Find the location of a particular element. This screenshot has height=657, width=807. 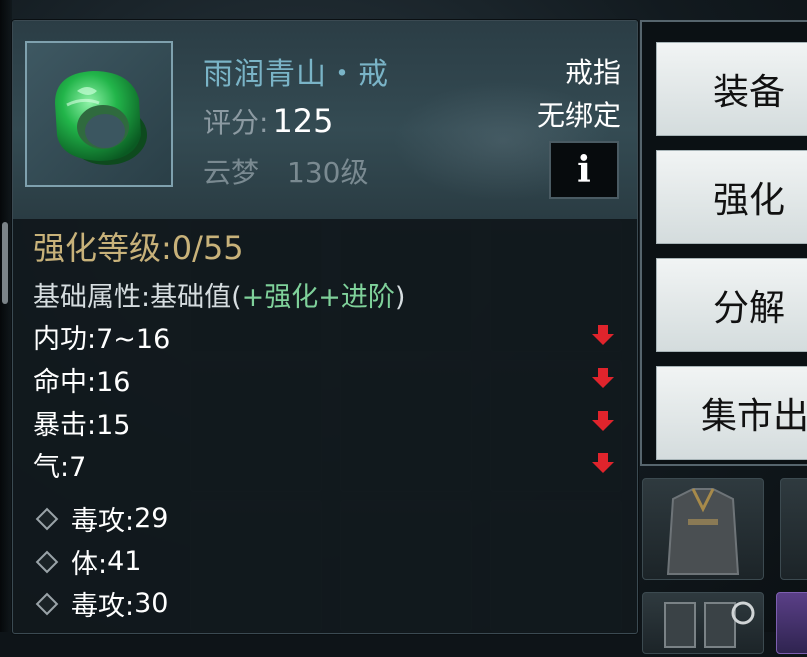

base-attr-prefix: 基础属性:基础值( is located at coordinates (137, 297).